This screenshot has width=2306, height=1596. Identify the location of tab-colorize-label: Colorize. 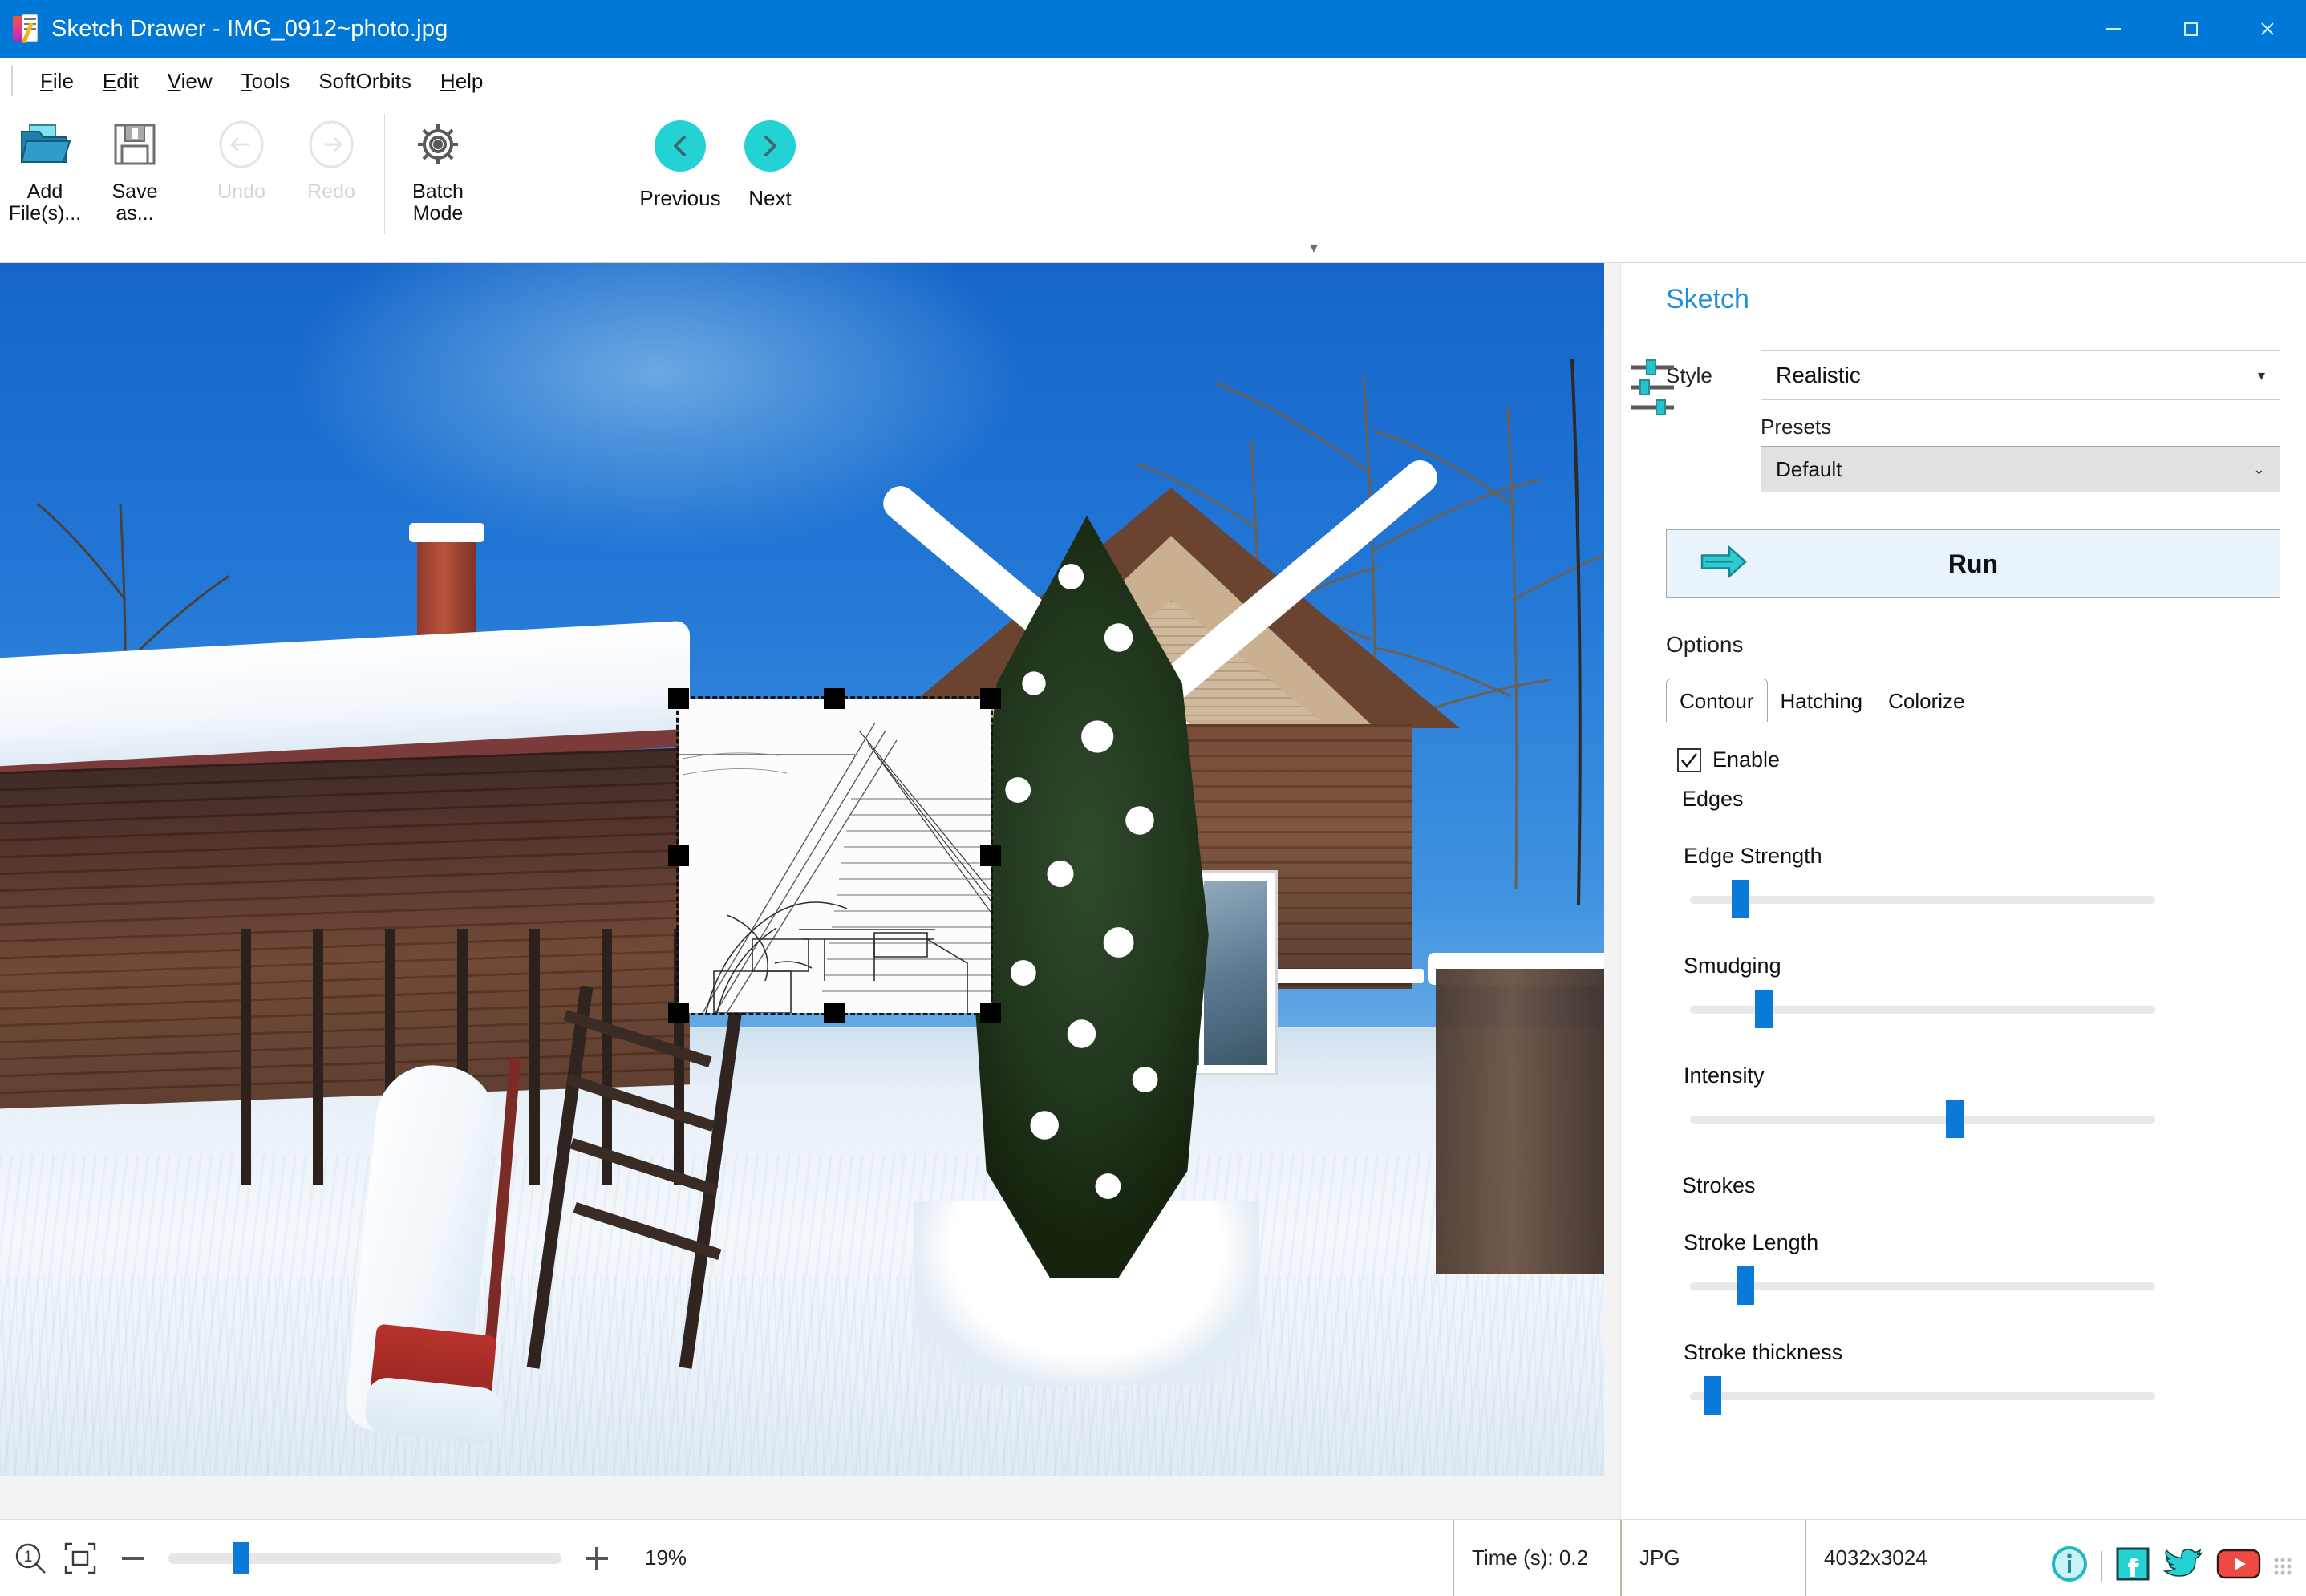
(1926, 701).